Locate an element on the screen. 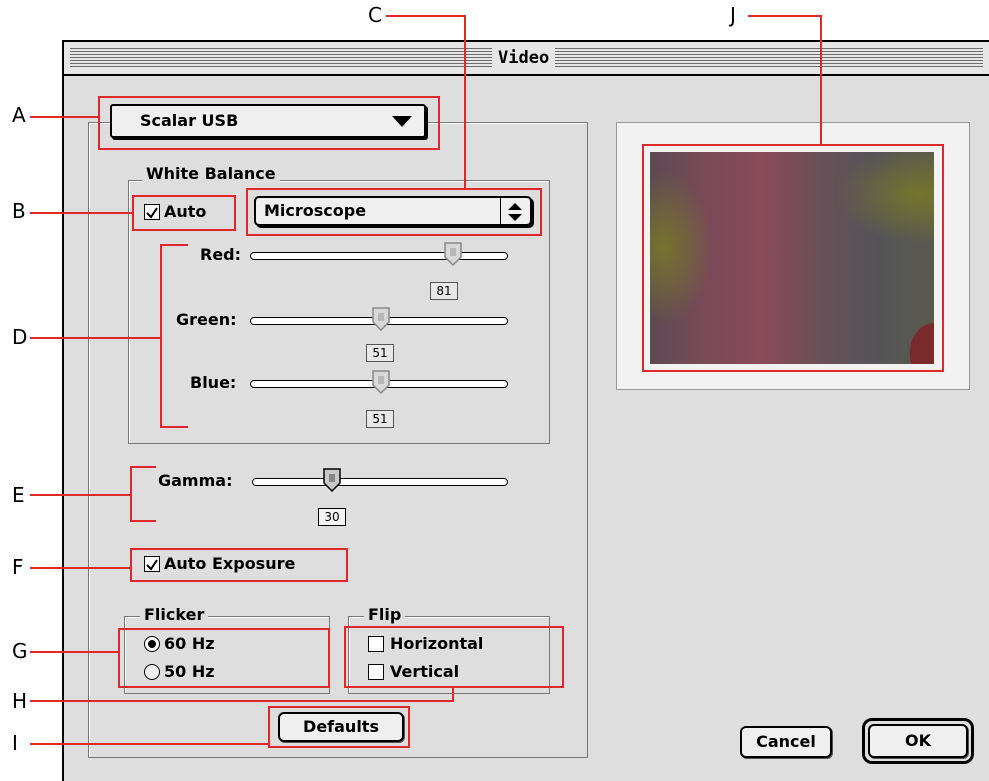 This screenshot has height=781, width=989. callout-bracket-d is located at coordinates (161, 336).